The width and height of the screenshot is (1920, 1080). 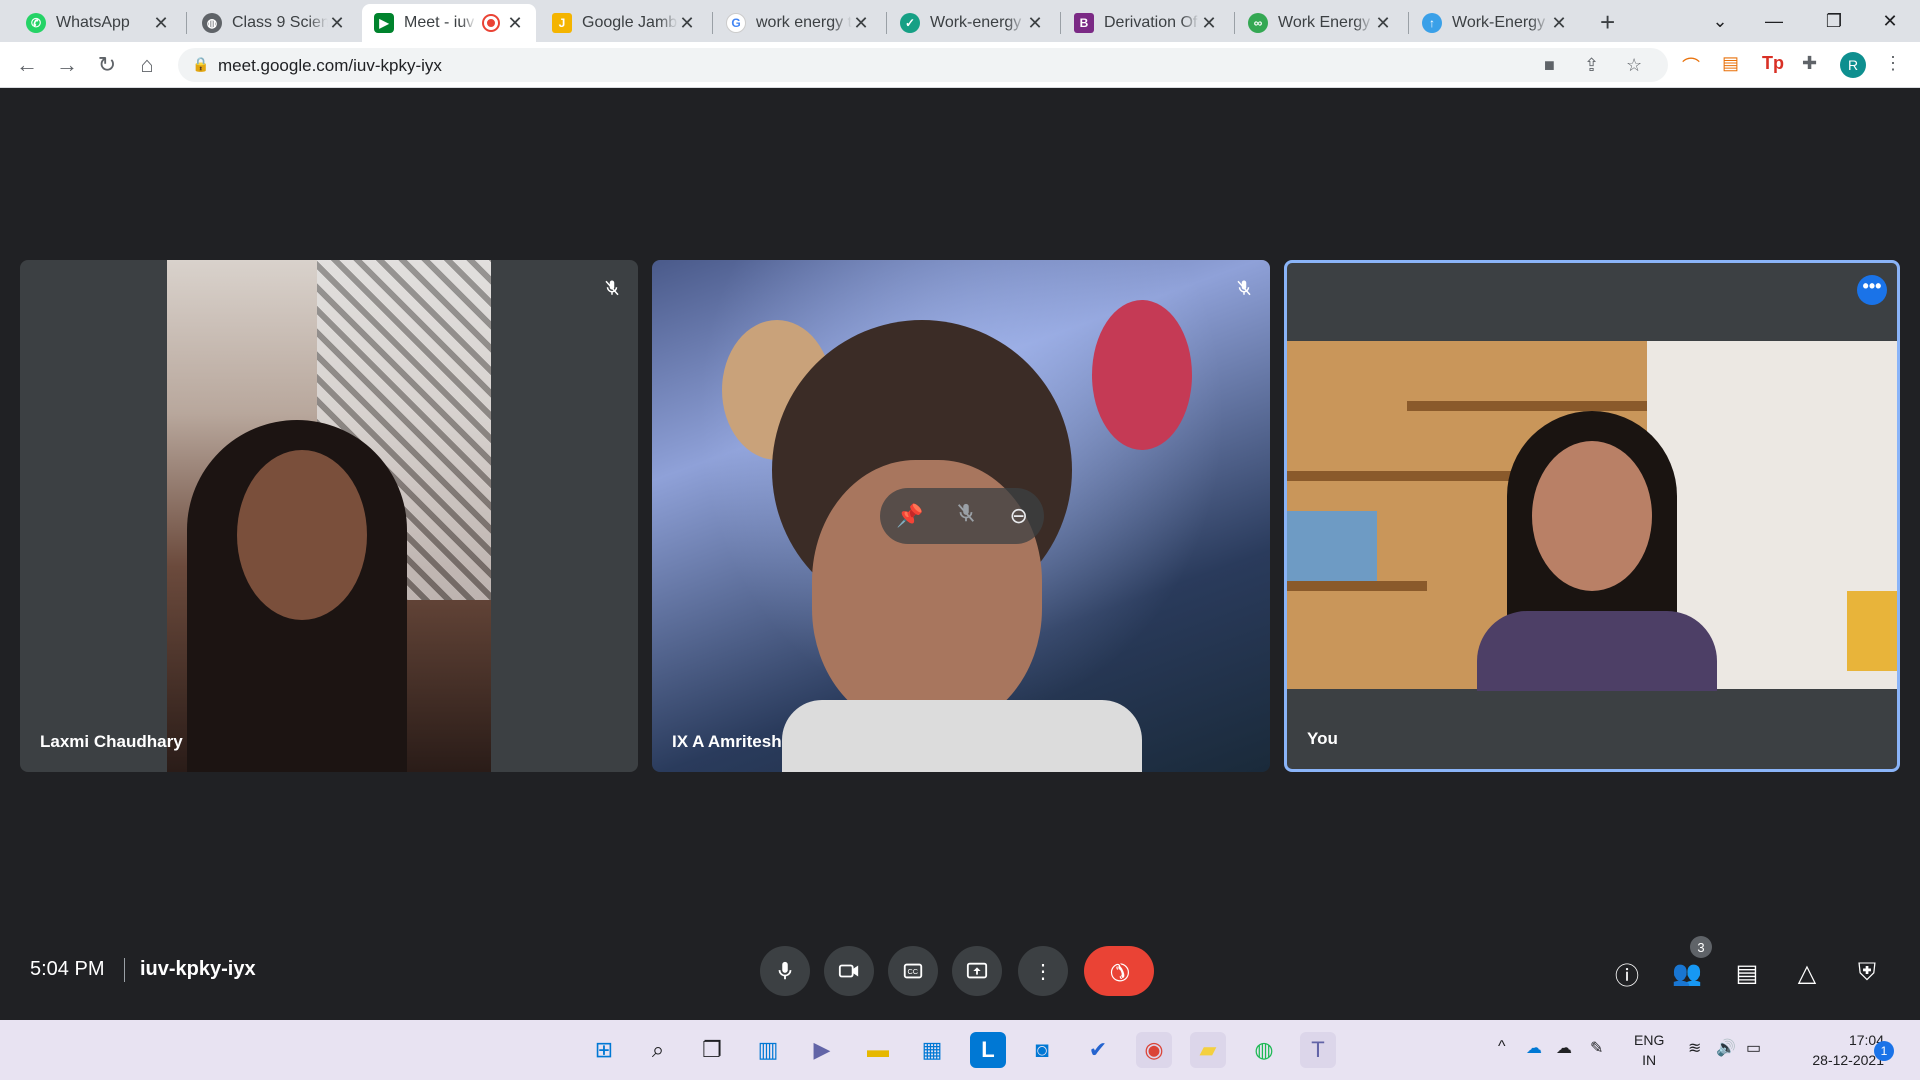 What do you see at coordinates (966, 516) in the screenshot?
I see `mute-participant-icon` at bounding box center [966, 516].